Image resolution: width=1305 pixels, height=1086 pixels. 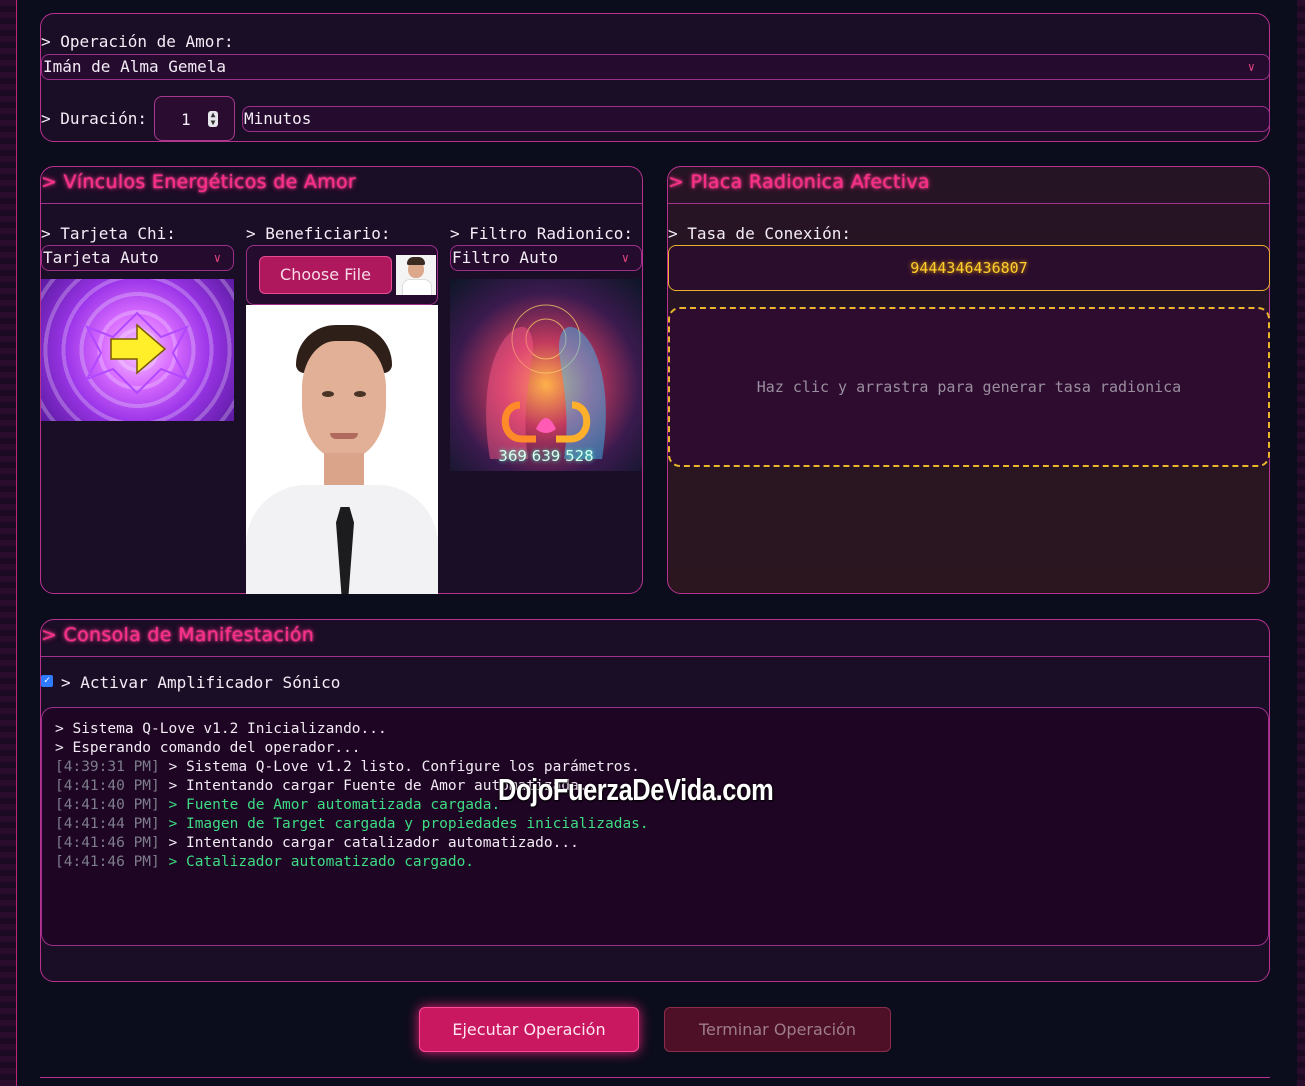 I want to click on beneficiary-photo, so click(x=342, y=449).